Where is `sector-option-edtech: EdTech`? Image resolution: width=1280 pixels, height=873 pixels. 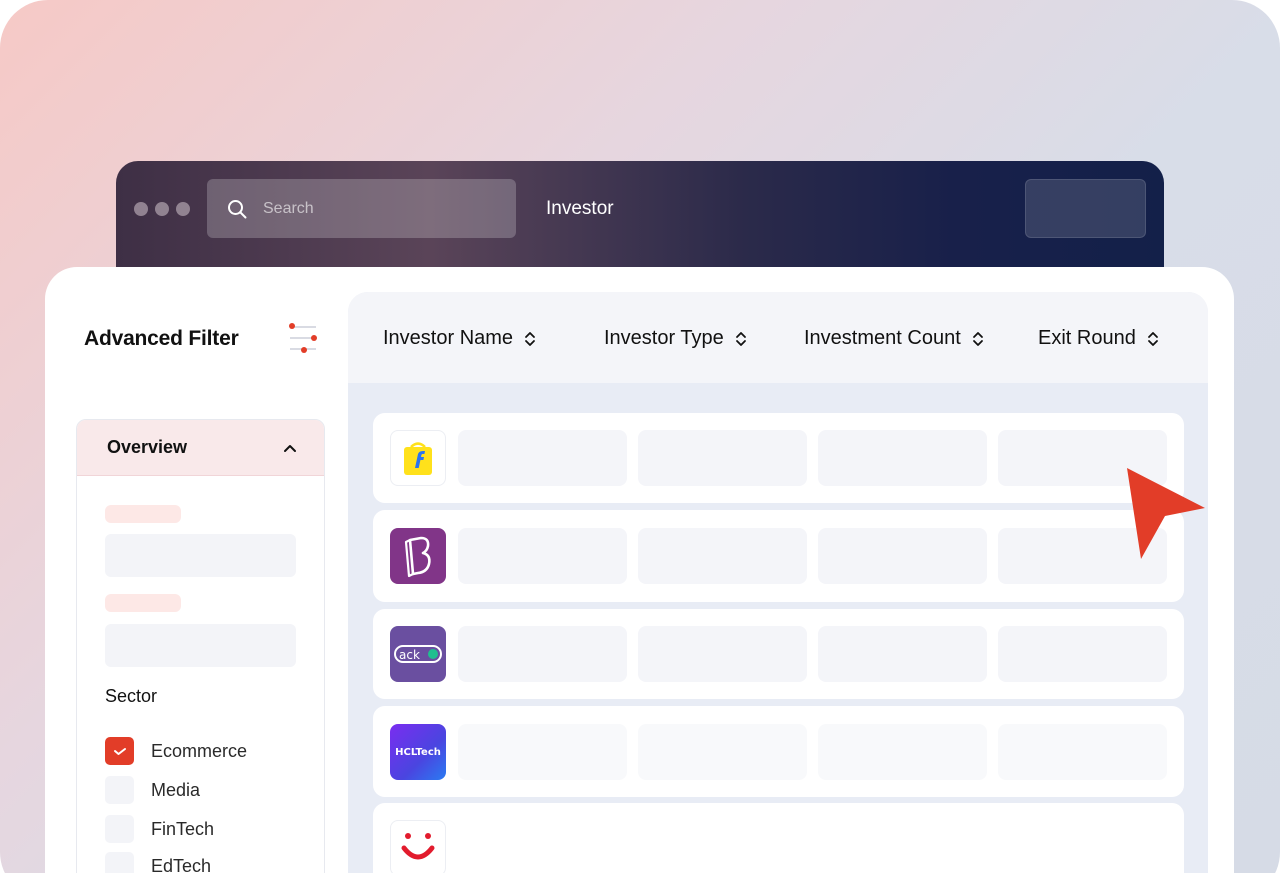
sector-option-edtech: EdTech is located at coordinates (158, 862).